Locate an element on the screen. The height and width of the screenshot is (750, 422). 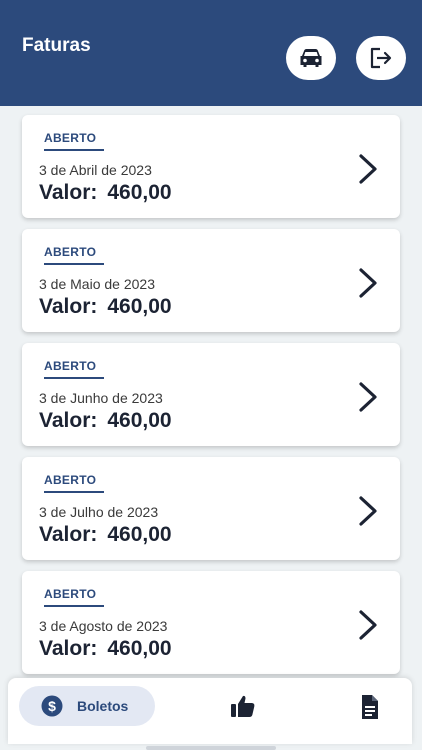
invoice-date: 3 de Maio de 2023 is located at coordinates (97, 284).